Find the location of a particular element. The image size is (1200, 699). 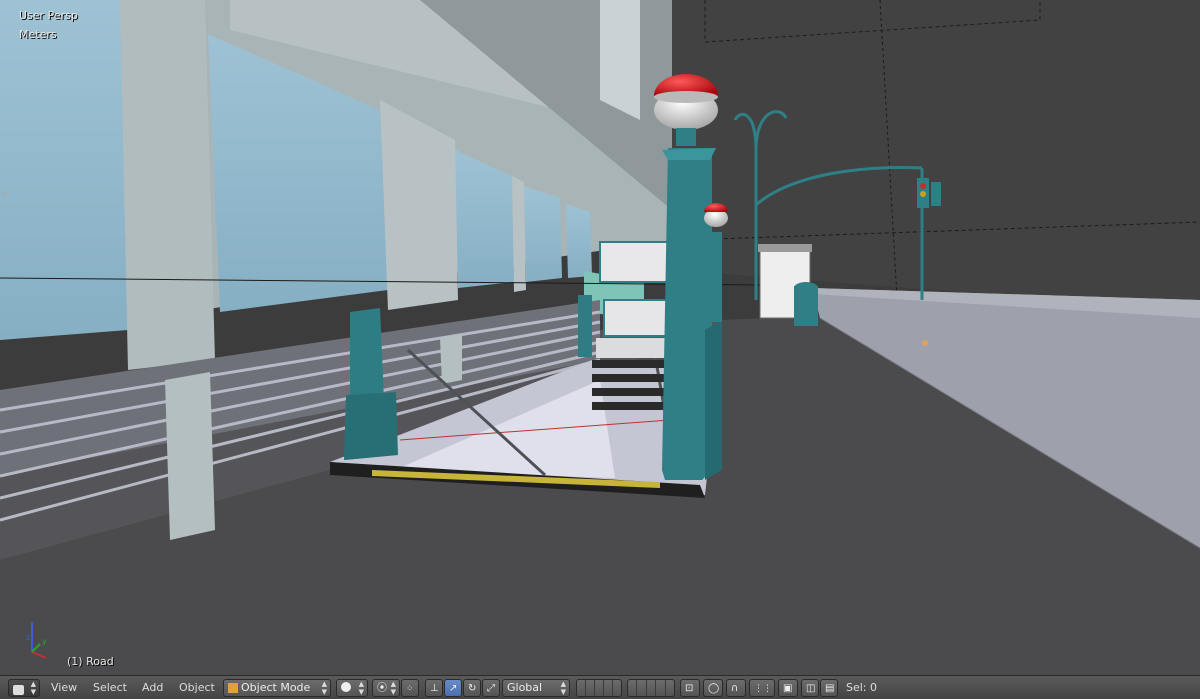

scale-icon: ⤢ is located at coordinates (491, 688).